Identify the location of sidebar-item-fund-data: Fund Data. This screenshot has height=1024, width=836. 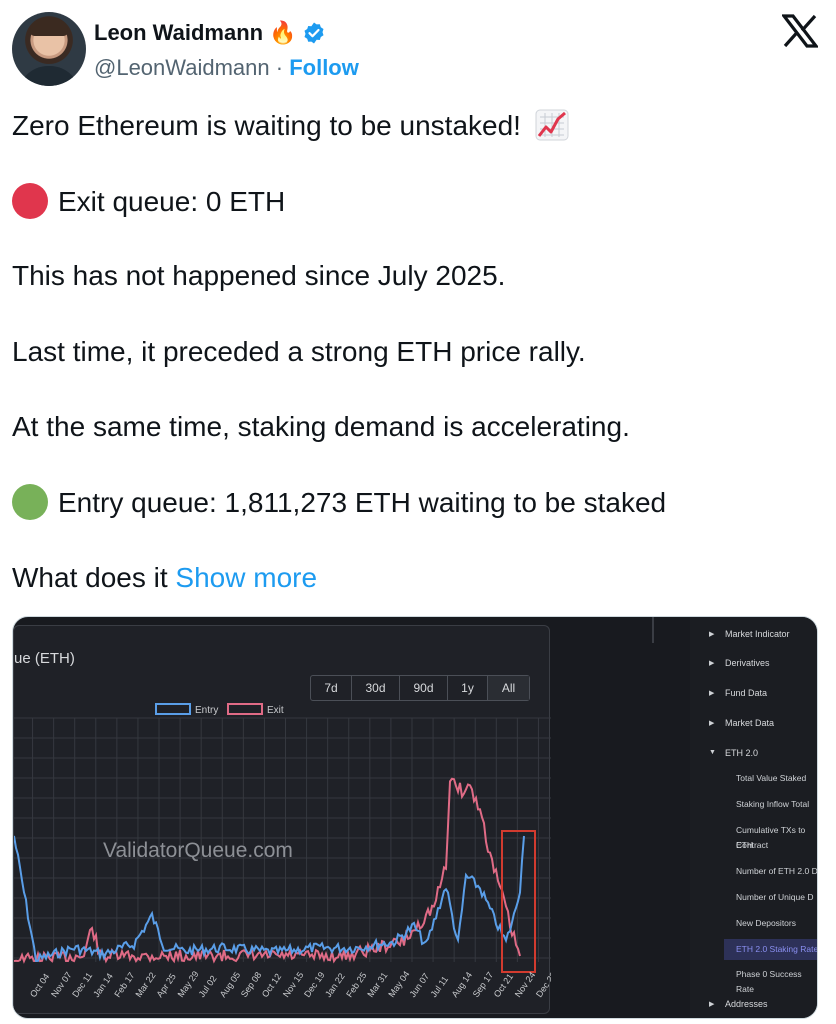
(746, 693).